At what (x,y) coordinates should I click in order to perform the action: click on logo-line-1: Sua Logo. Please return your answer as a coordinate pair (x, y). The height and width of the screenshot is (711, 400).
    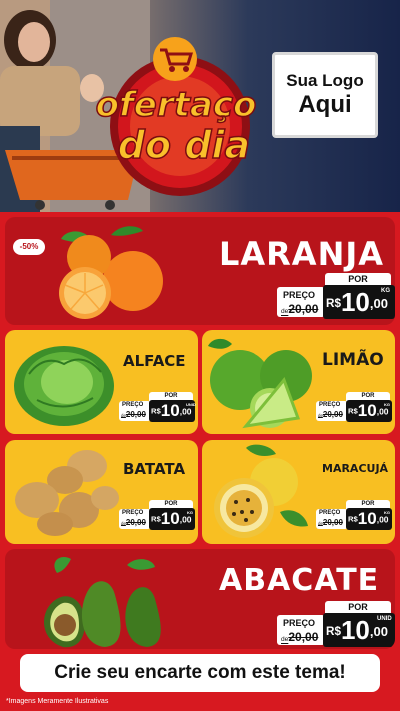
    Looking at the image, I should click on (325, 80).